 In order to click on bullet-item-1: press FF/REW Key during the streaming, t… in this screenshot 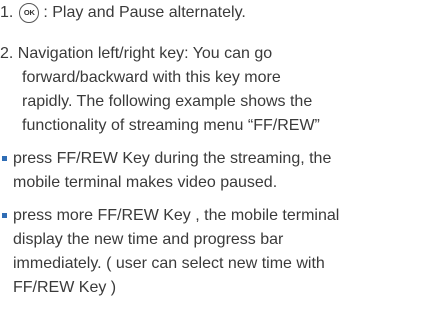, I will do `click(165, 171)`.